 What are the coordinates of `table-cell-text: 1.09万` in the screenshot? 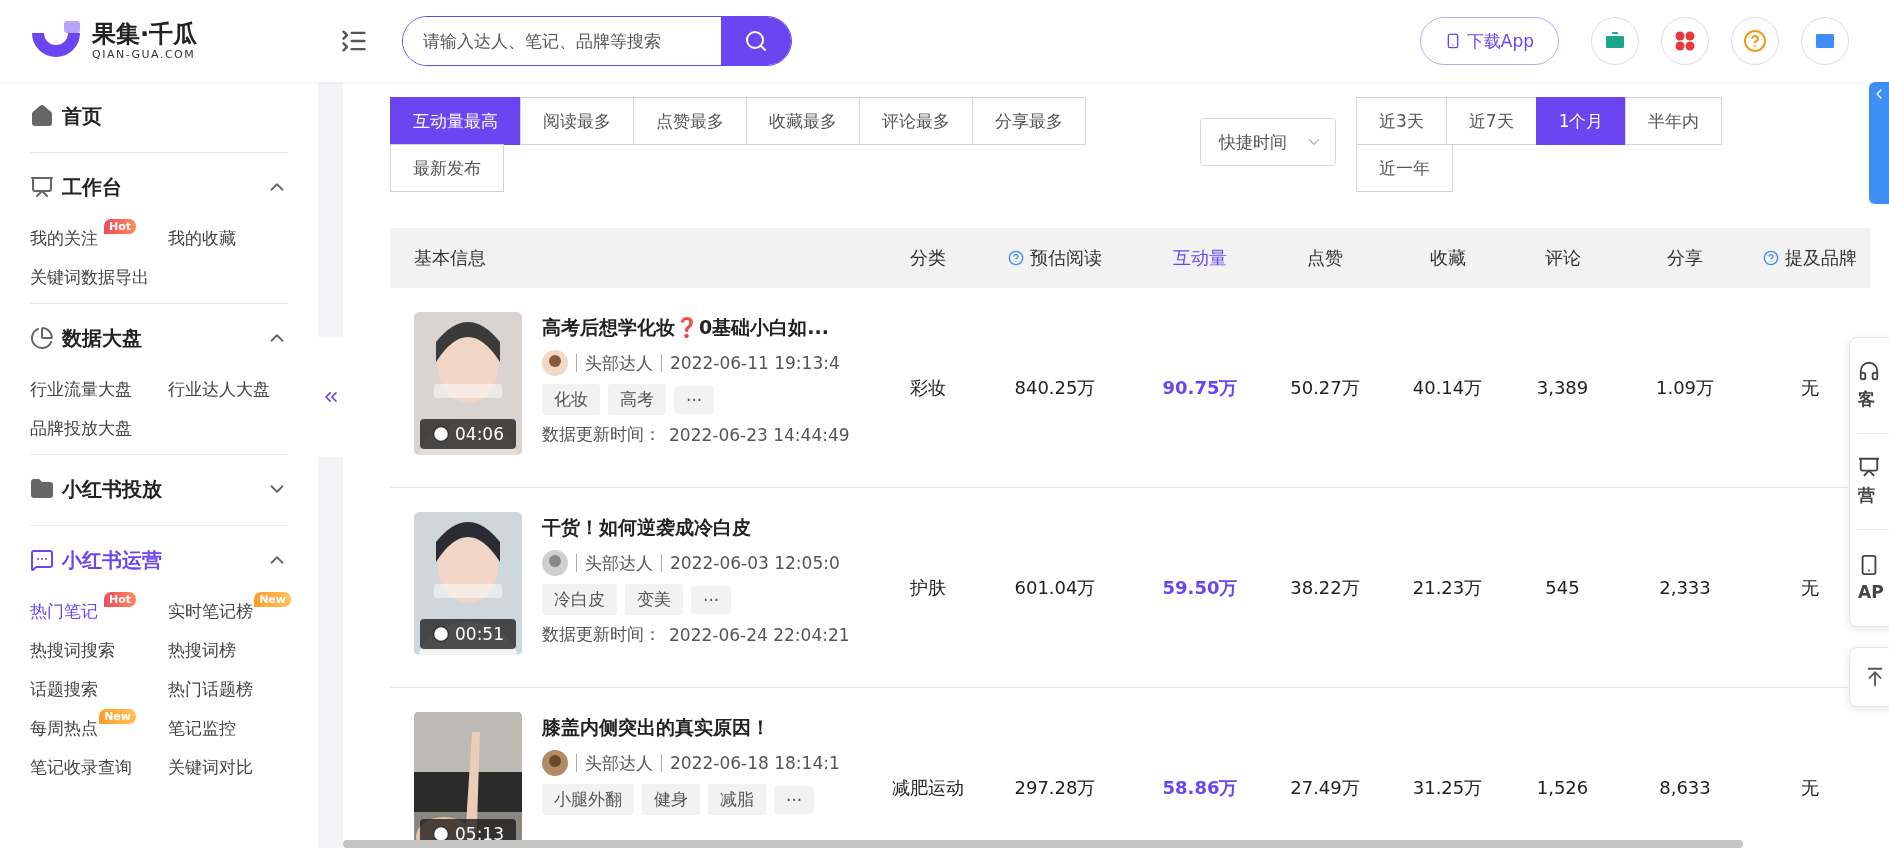 It's located at (1685, 387).